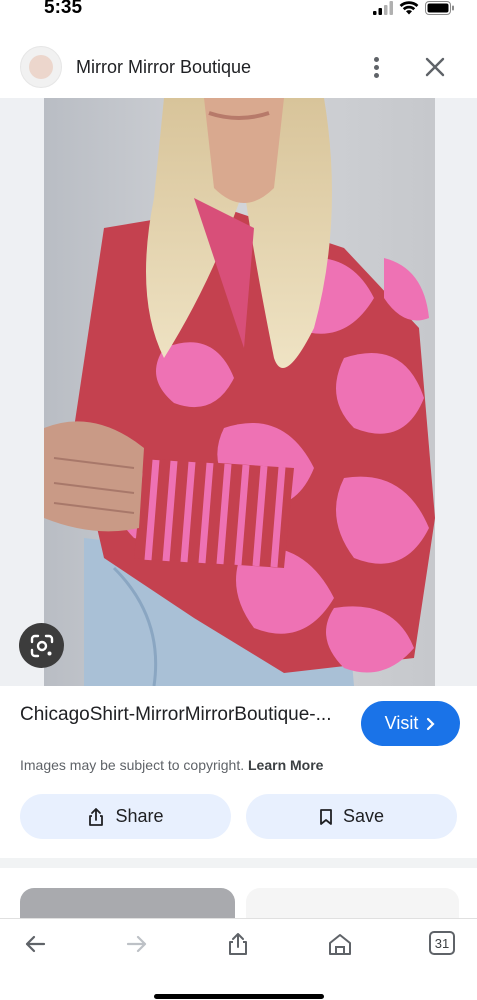  I want to click on close-button, so click(435, 67).